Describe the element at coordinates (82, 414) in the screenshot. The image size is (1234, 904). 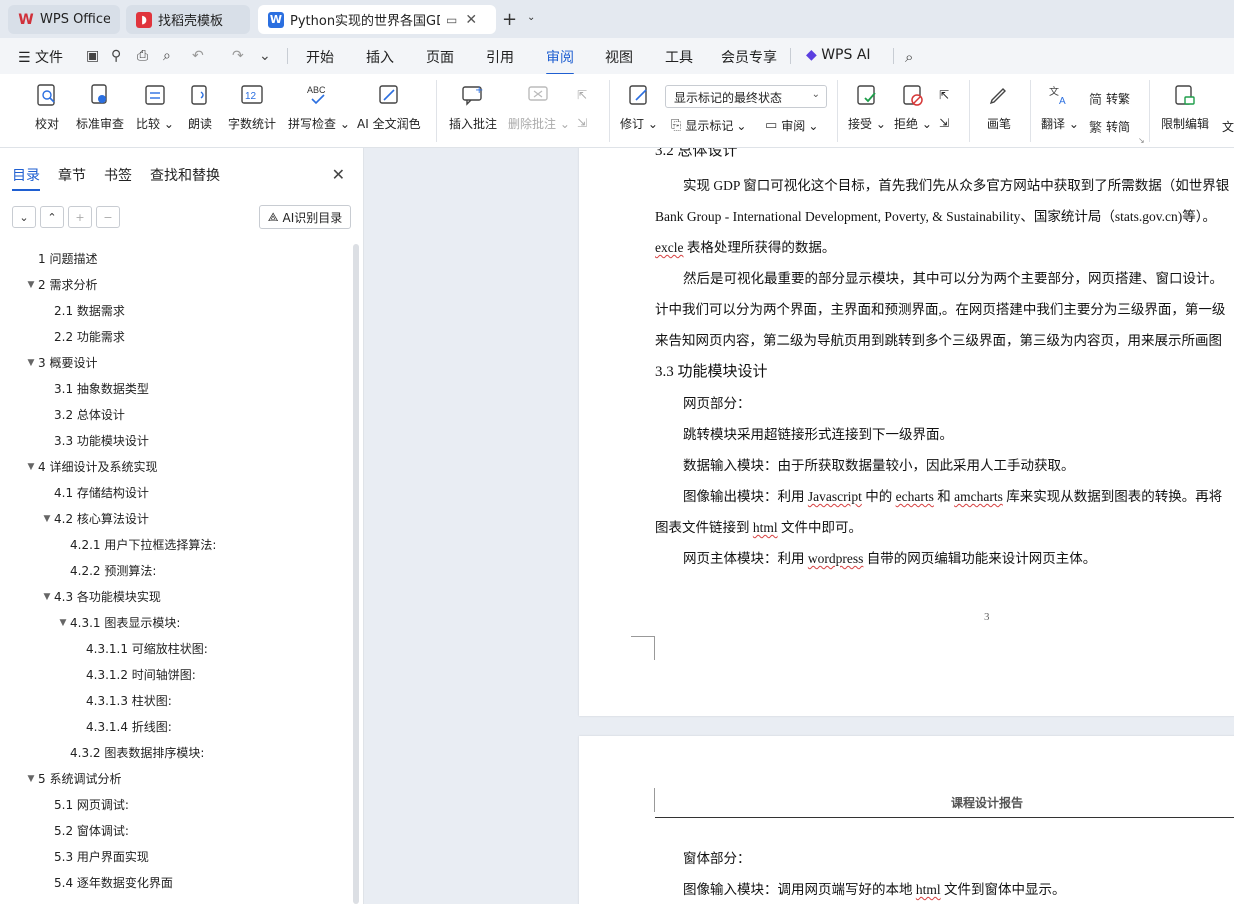
I see `toc-item: 3.2 总体设计` at that location.